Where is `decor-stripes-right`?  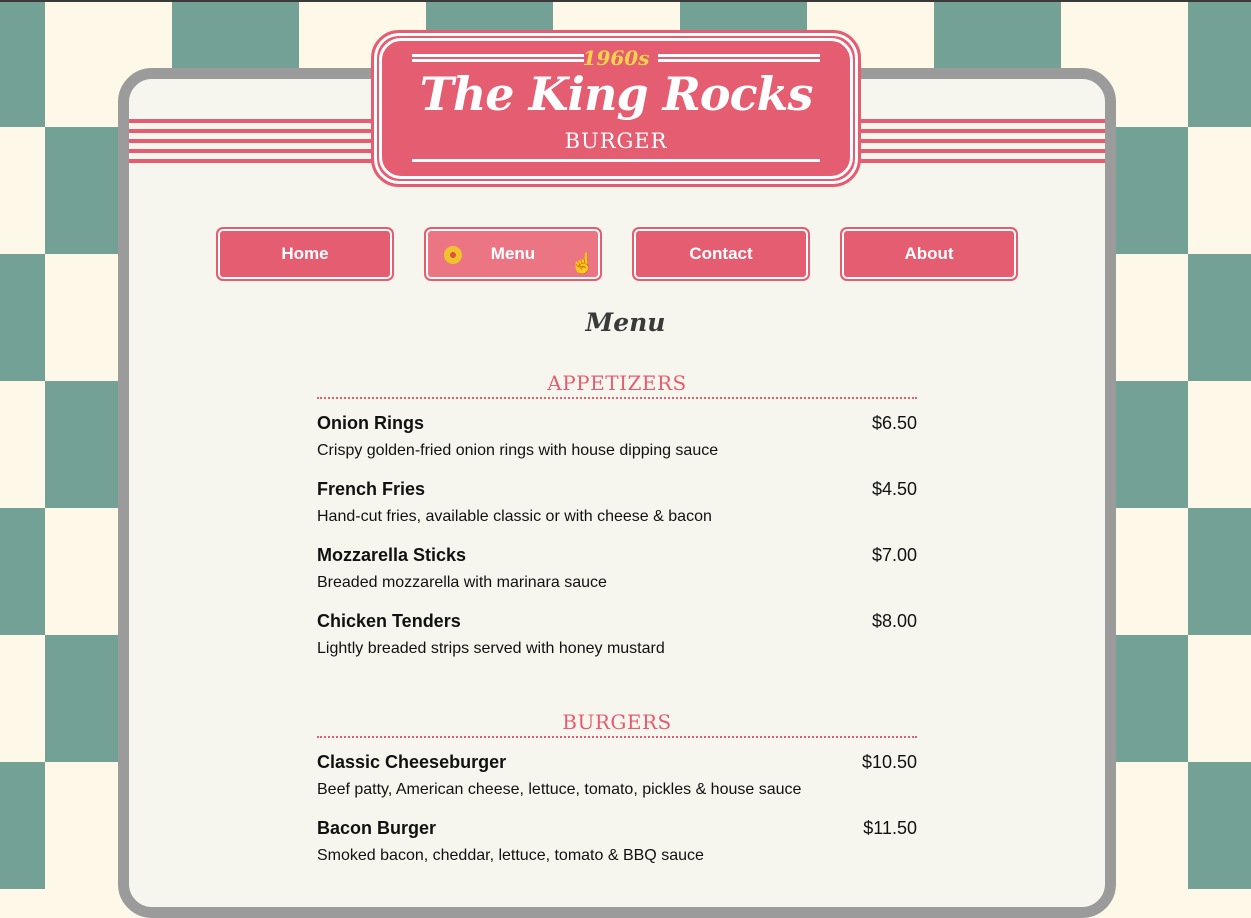
decor-stripes-right is located at coordinates (980, 145).